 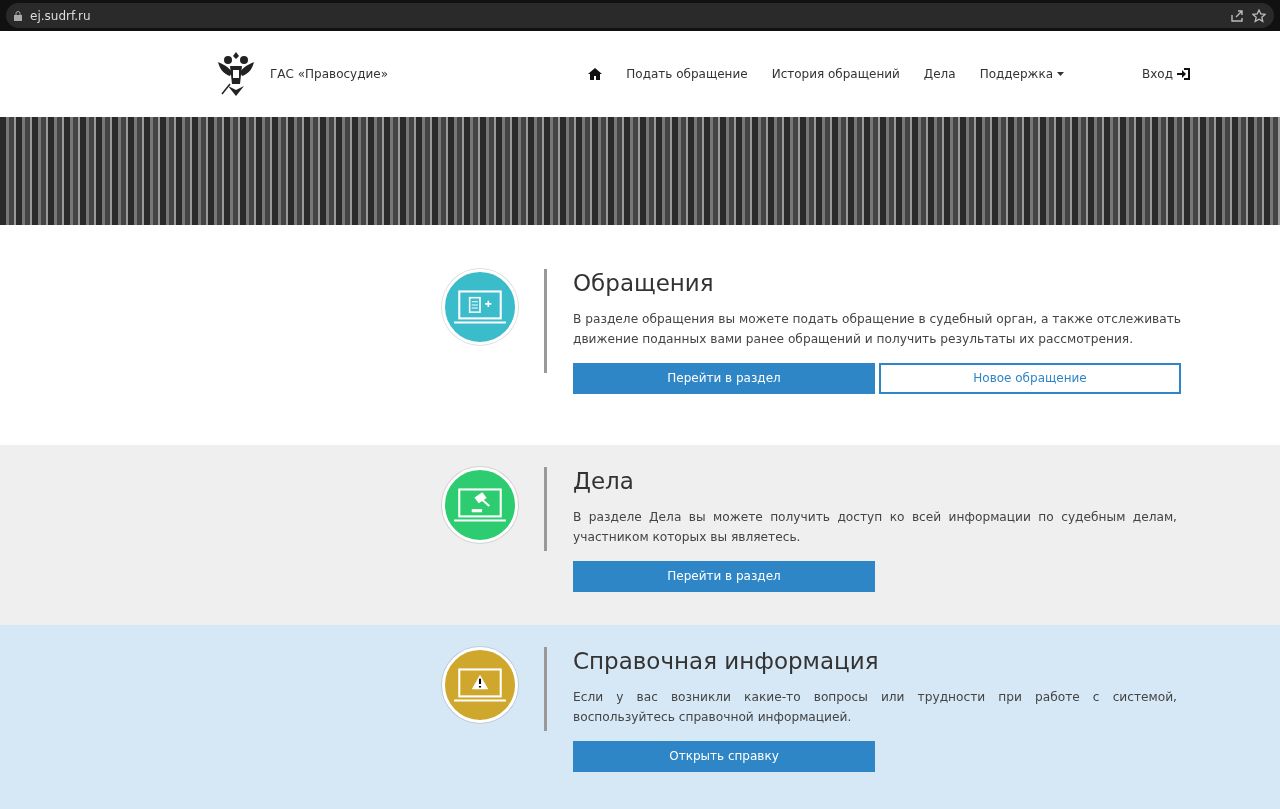 What do you see at coordinates (687, 74) in the screenshot?
I see `nav-link: Подать обращение` at bounding box center [687, 74].